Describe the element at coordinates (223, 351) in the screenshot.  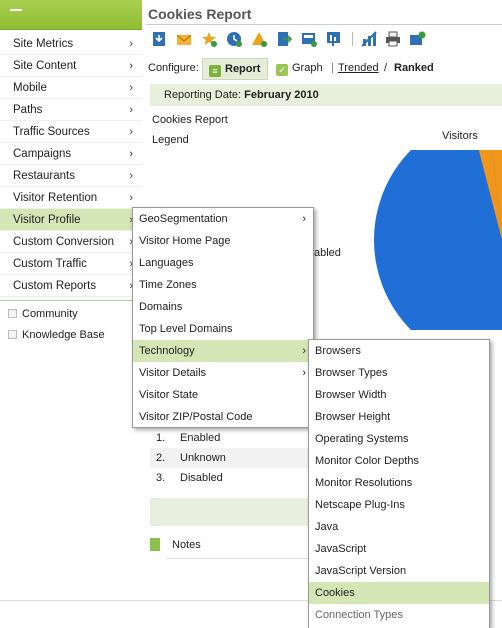
I see `menu-item-technology: Technology ›` at that location.